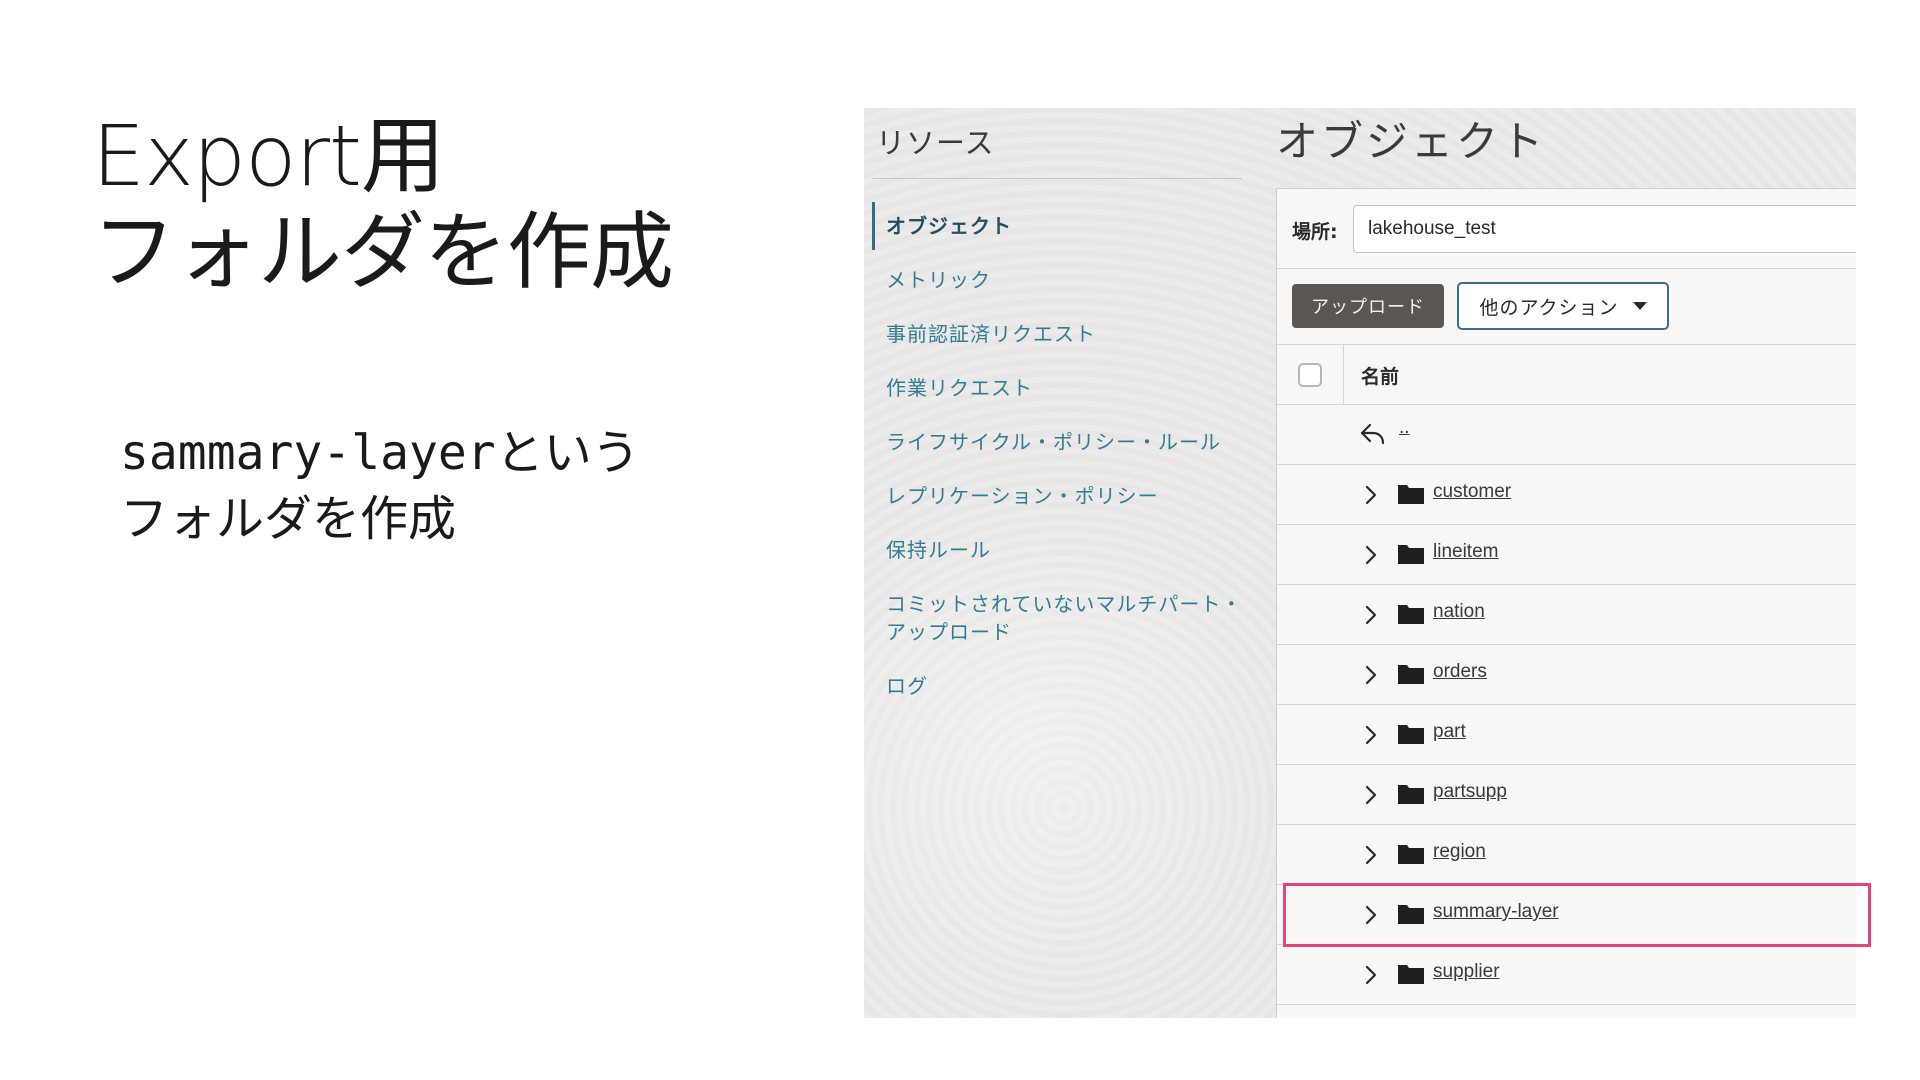  I want to click on table-row: orders, so click(1566, 675).